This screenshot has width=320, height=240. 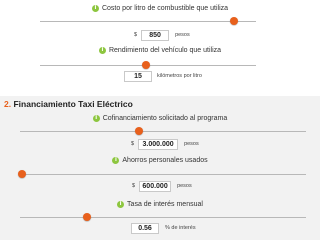 What do you see at coordinates (155, 35) in the screenshot?
I see `fuel-cost-input: 850` at bounding box center [155, 35].